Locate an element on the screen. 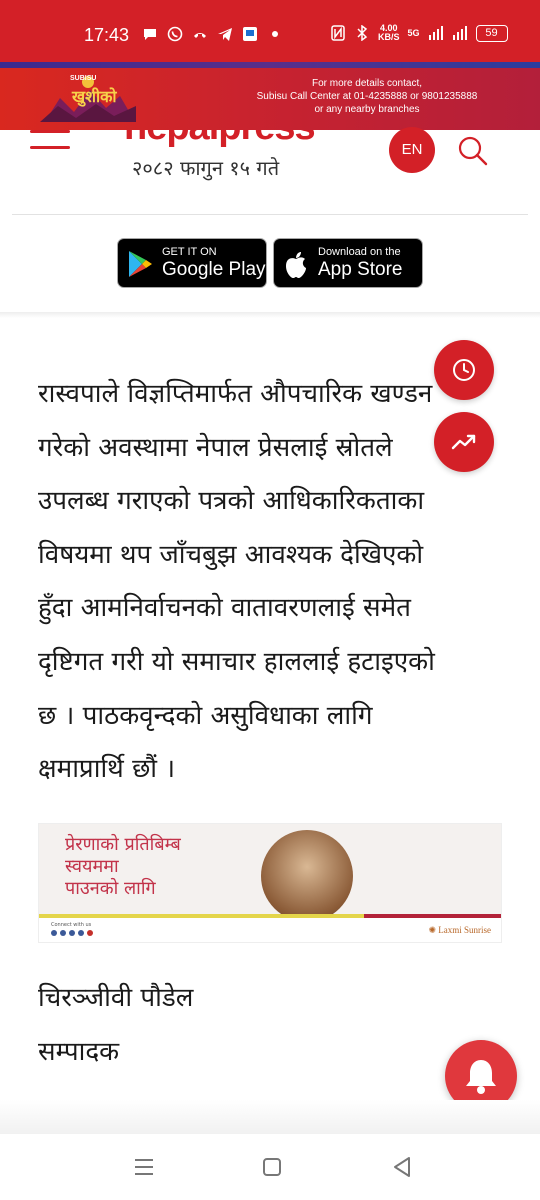  system-nav-bar is located at coordinates (270, 1167).